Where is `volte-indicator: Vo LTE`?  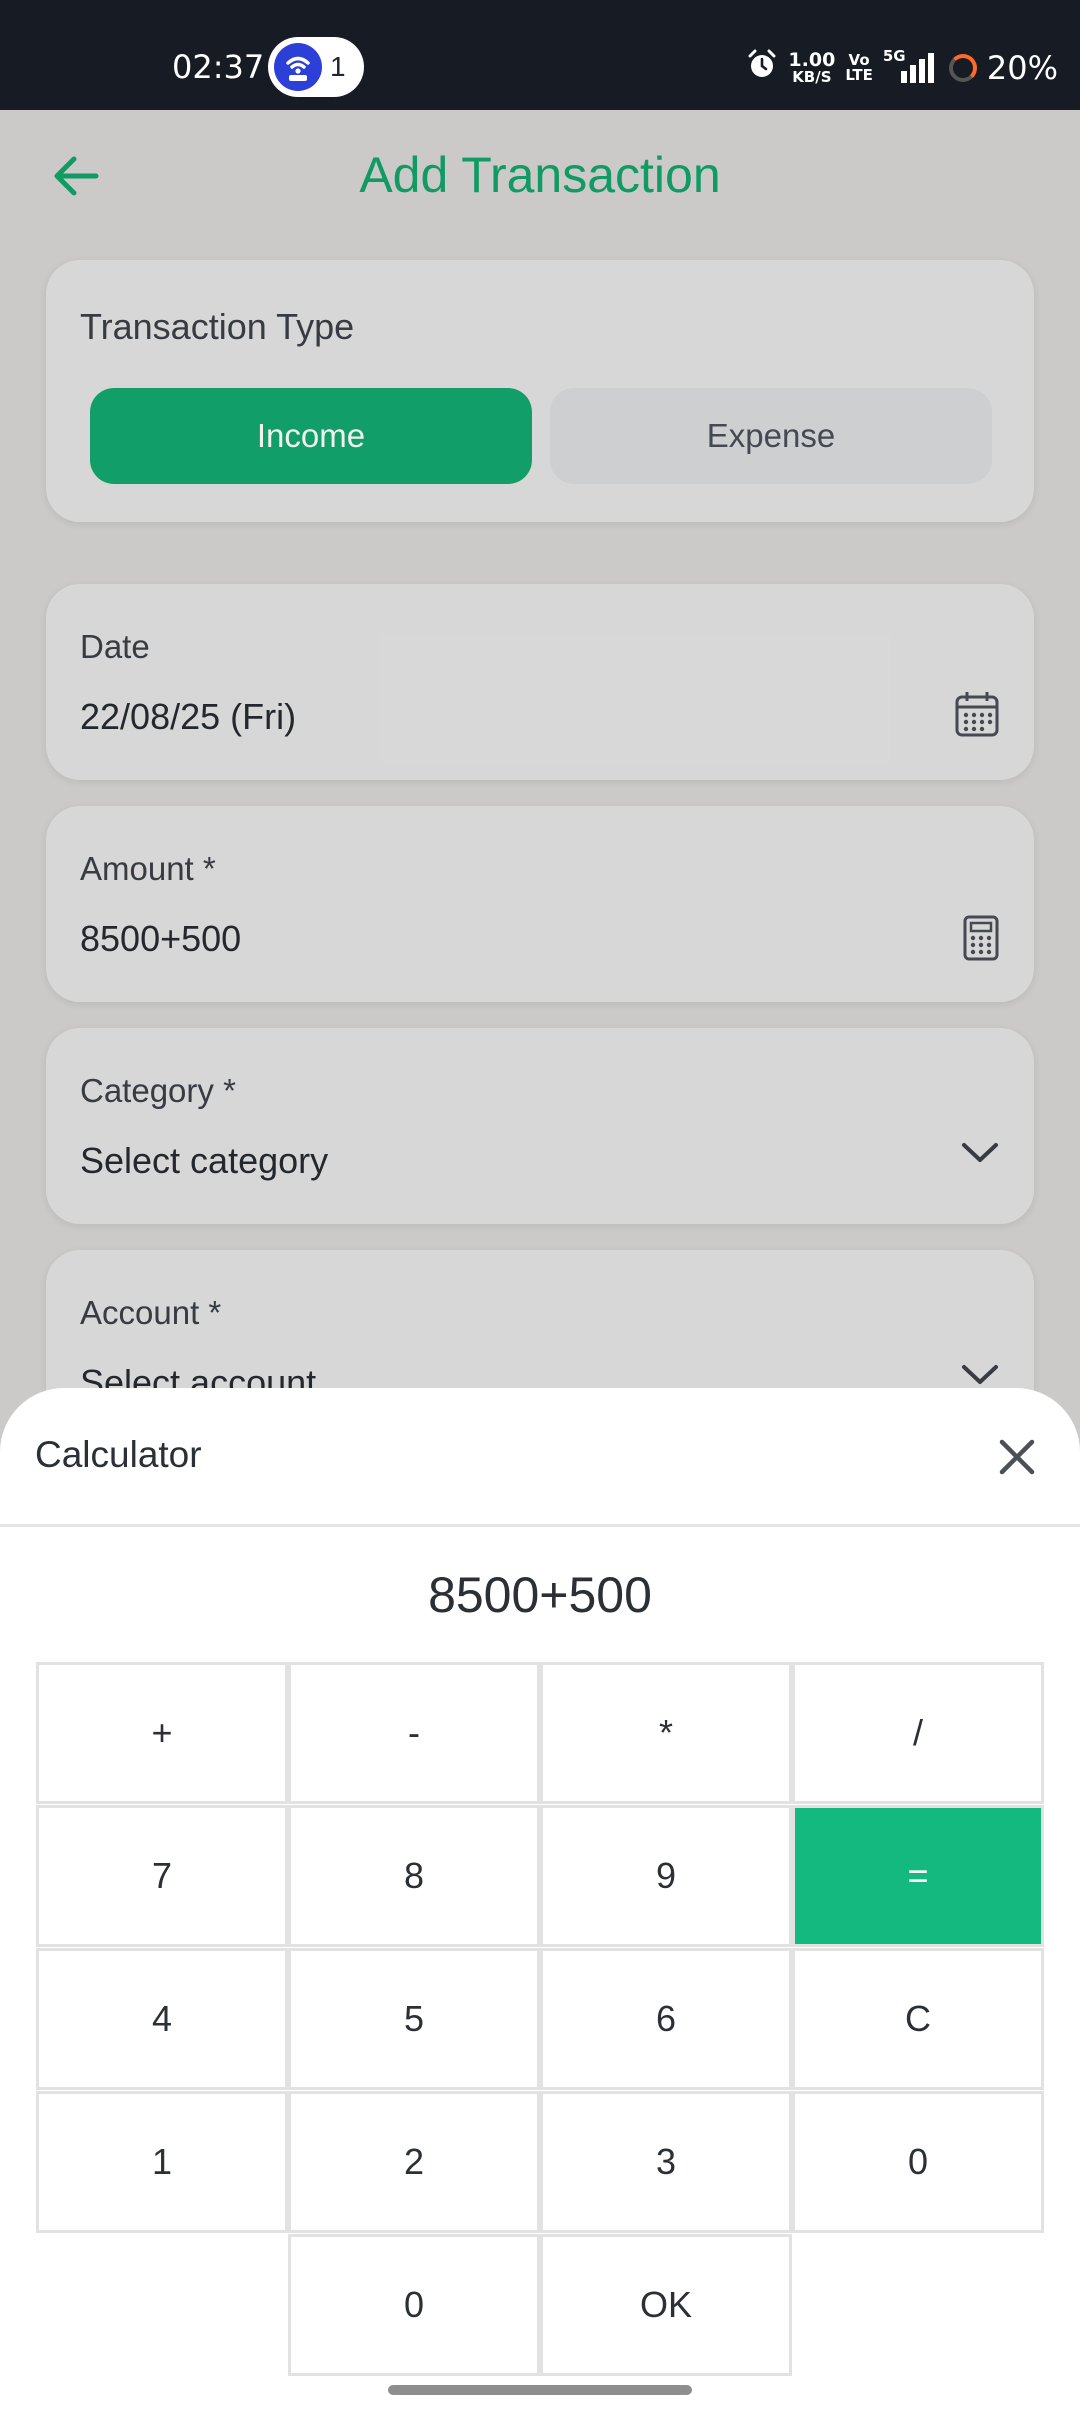
volte-indicator: Vo LTE is located at coordinates (859, 68).